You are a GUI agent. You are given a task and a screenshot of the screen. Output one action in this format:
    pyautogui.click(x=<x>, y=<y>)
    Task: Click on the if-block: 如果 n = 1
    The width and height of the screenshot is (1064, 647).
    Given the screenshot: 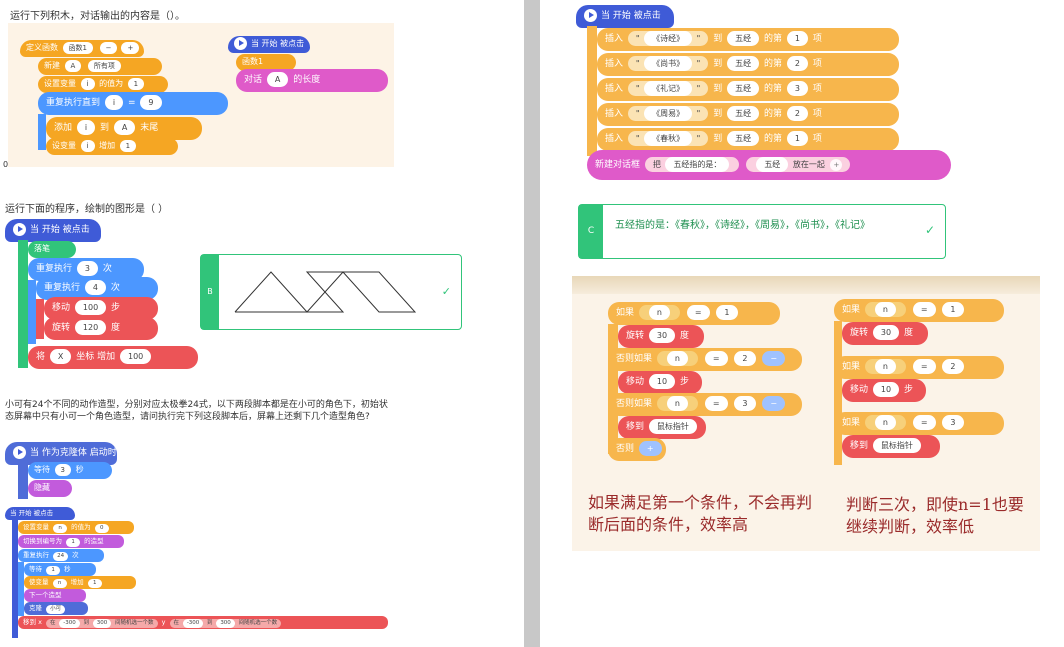 What is the action you would take?
    pyautogui.click(x=694, y=313)
    